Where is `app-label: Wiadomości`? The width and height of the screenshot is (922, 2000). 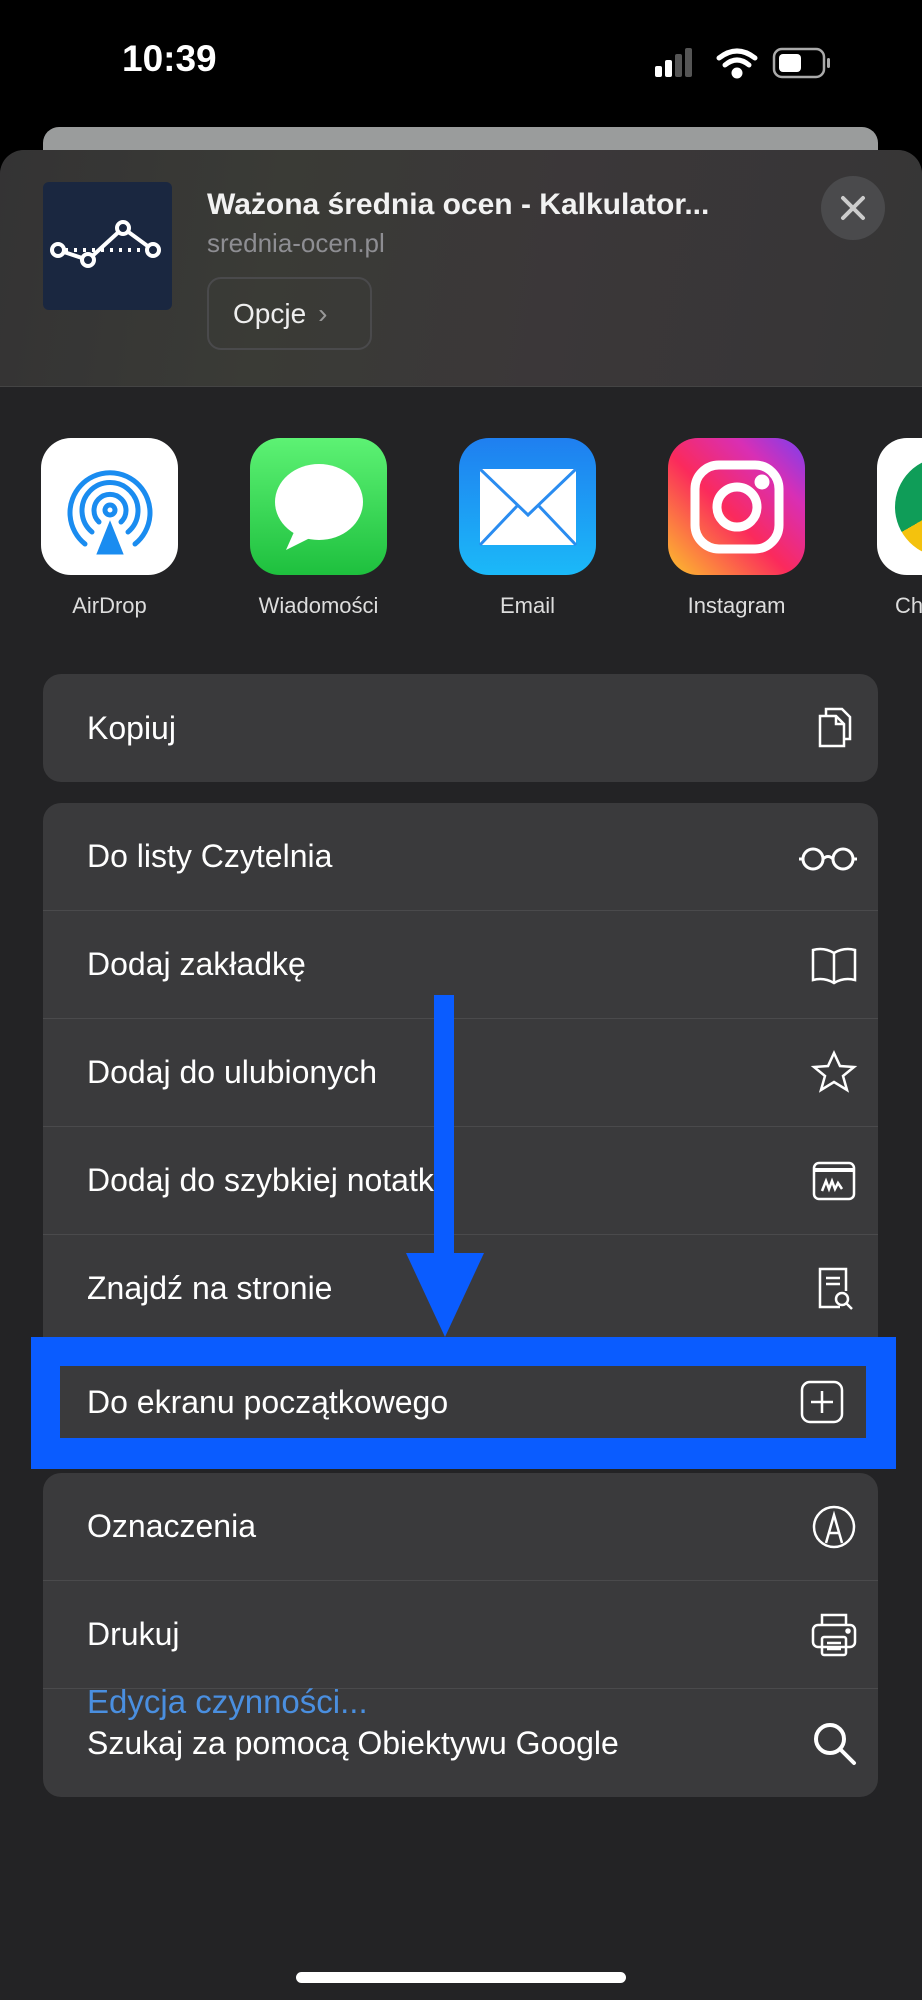
app-label: Wiadomości is located at coordinates (318, 605).